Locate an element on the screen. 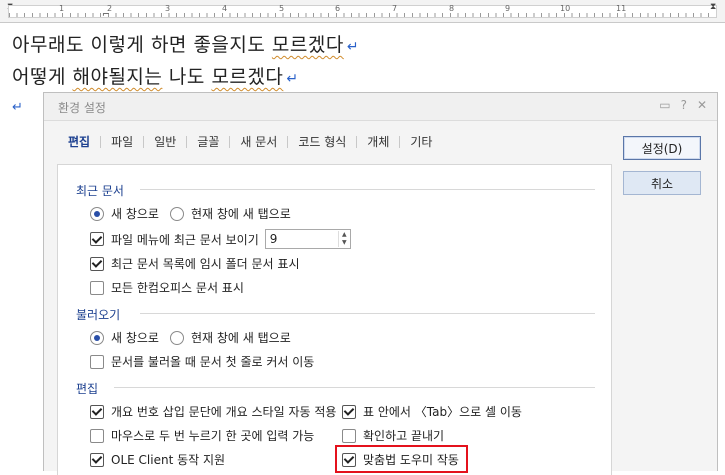  ruler-label: 3 is located at coordinates (168, 8).